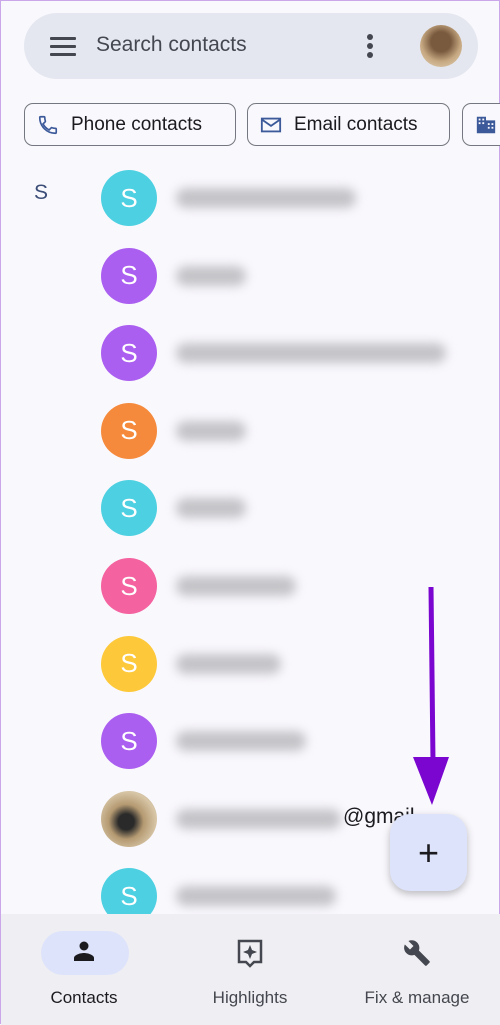  What do you see at coordinates (84, 969) in the screenshot?
I see `nav-contacts: Contacts` at bounding box center [84, 969].